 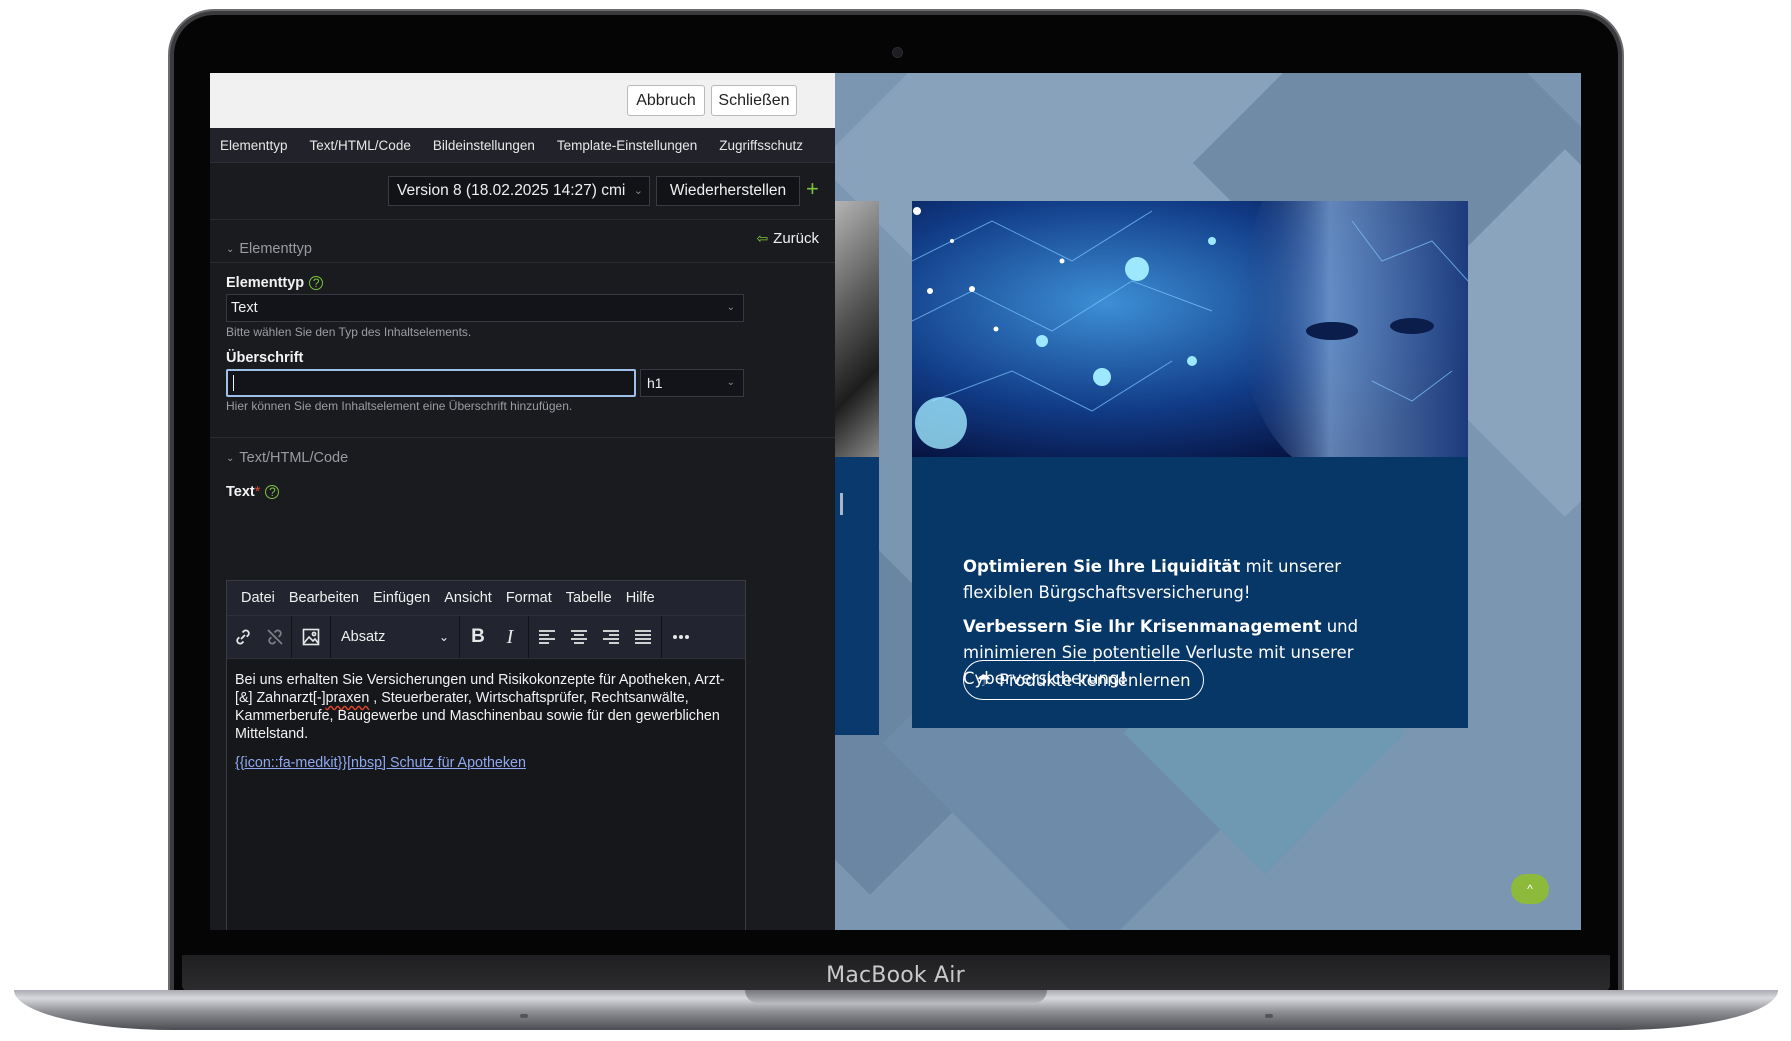 I want to click on menu-ansicht: Ansicht, so click(x=468, y=598).